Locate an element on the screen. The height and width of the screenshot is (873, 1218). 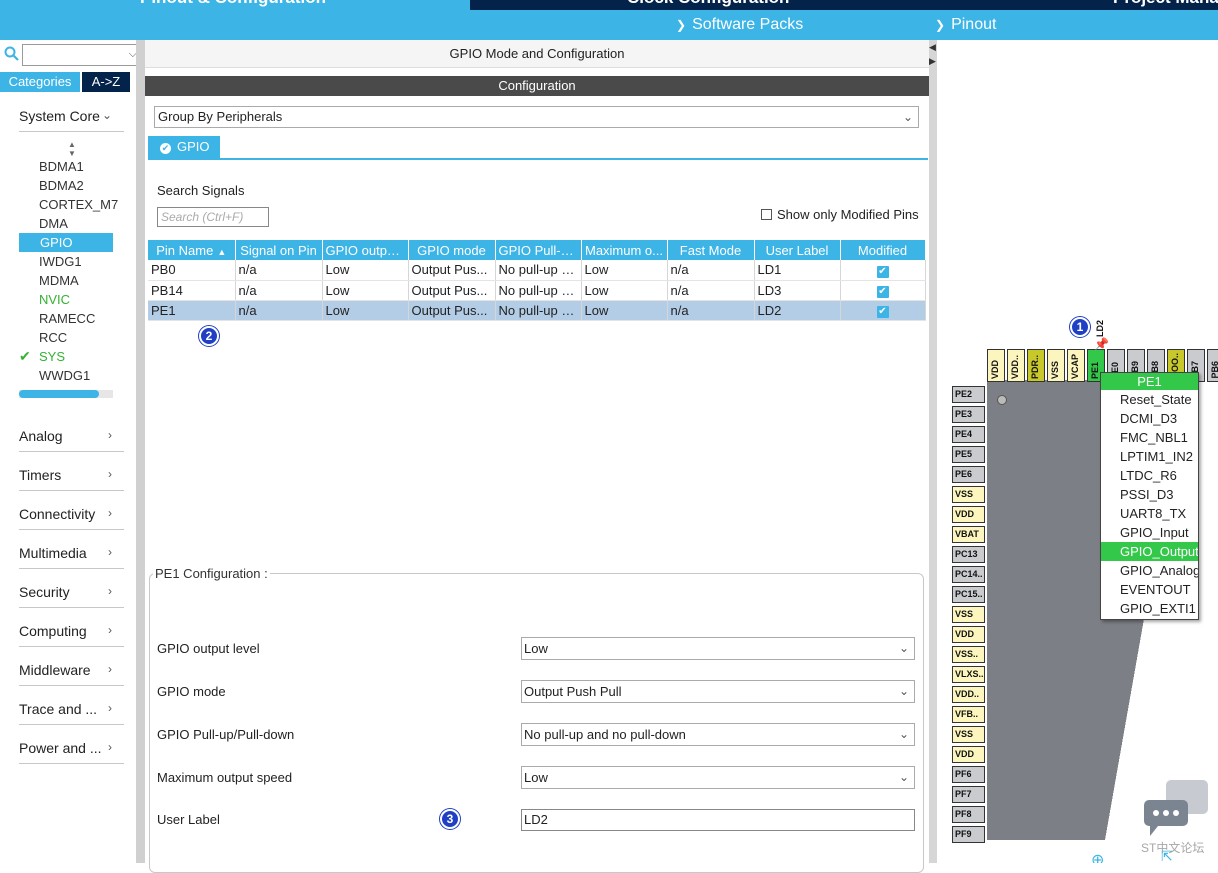
pin-vcap: VCAP is located at coordinates (1076, 365).